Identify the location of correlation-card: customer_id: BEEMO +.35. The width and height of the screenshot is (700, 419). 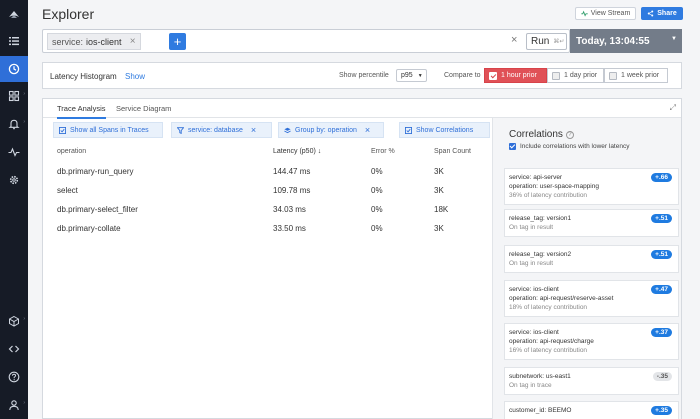
(591, 410).